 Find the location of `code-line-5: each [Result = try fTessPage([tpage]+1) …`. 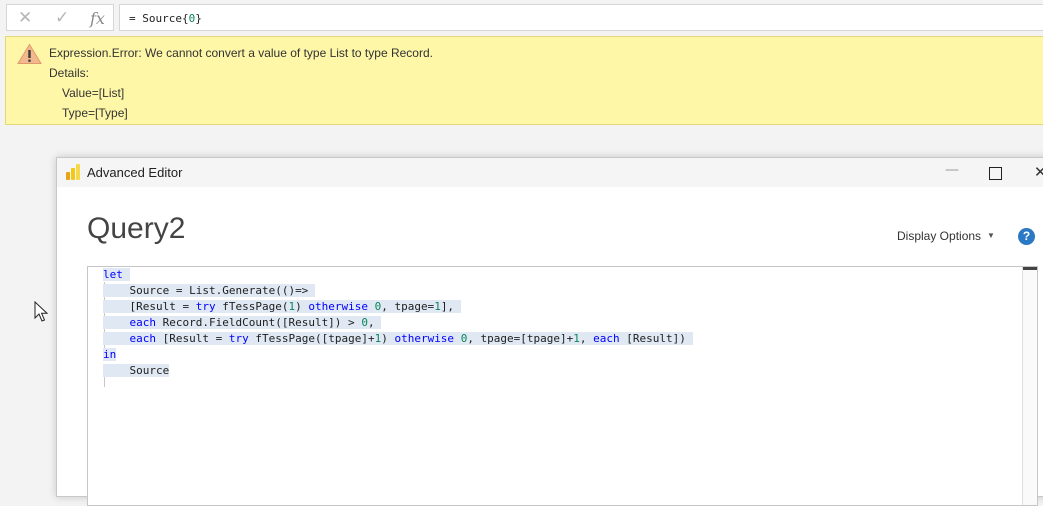

code-line-5: each [Result = try fTessPage([tpage]+1) … is located at coordinates (398, 338).